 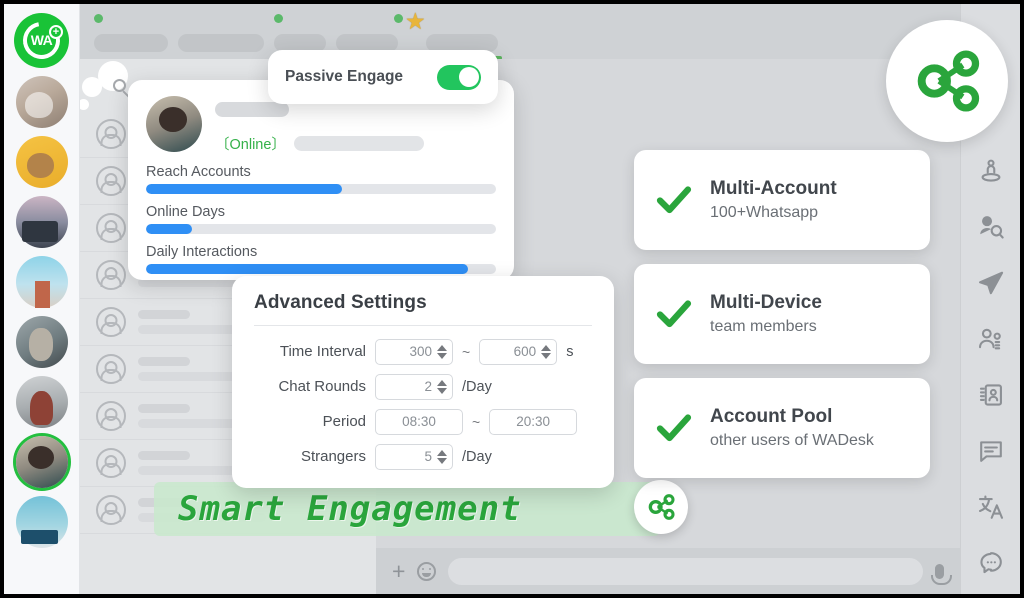 I want to click on banner-text: Smart Engagement, so click(x=350, y=509).